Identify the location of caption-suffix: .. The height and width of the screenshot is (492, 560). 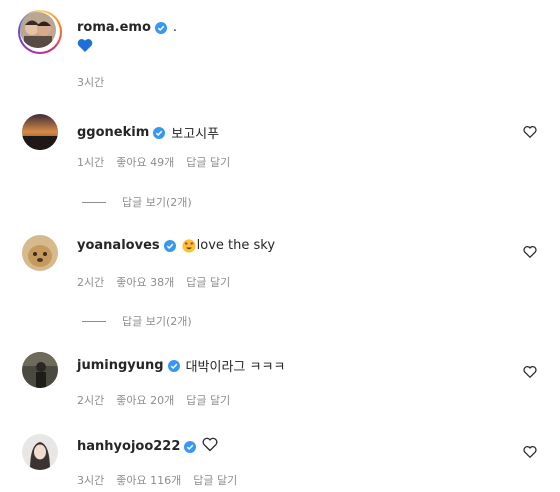
(175, 27).